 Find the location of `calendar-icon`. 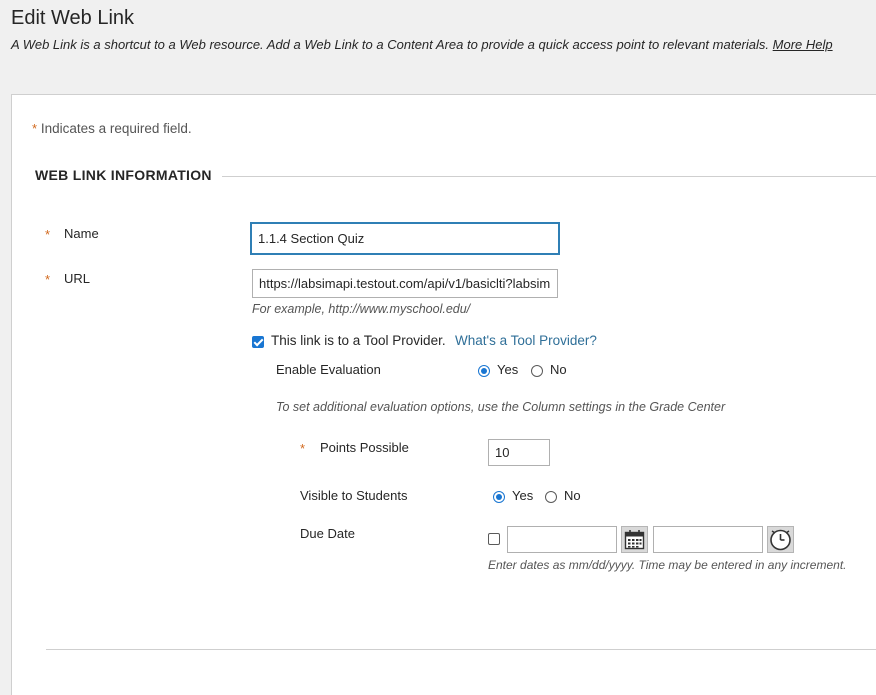

calendar-icon is located at coordinates (634, 539).